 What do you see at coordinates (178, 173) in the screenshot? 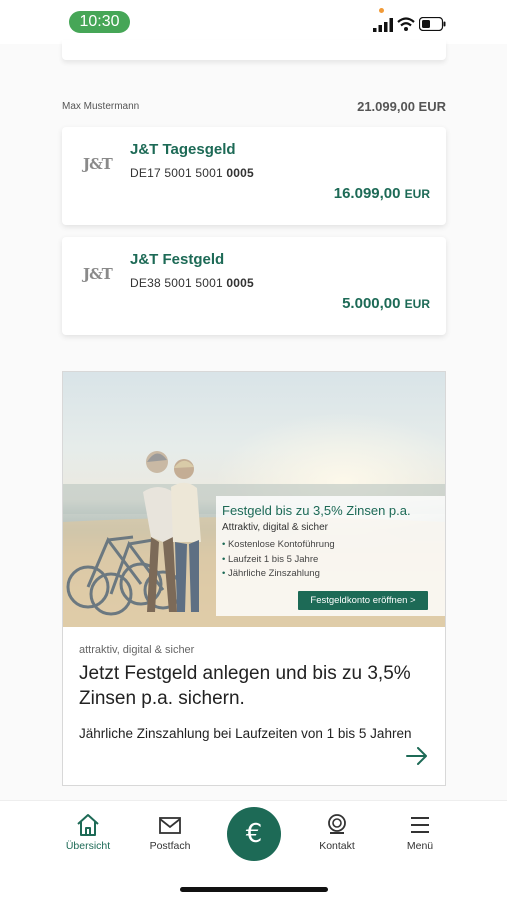
I see `iban-prefix: DE17 5001 5001` at bounding box center [178, 173].